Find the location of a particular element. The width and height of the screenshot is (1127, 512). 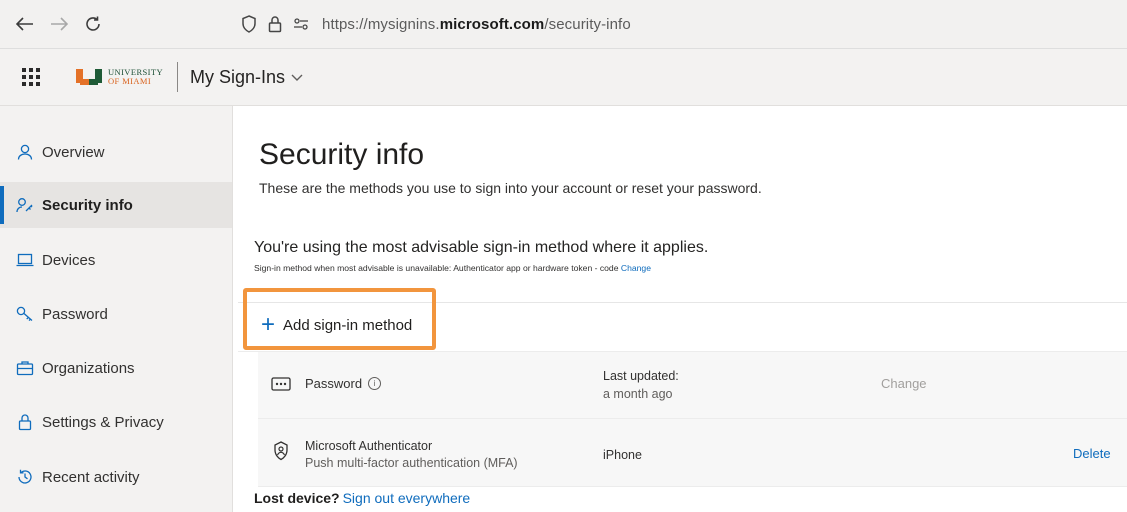

device-name: iPhone is located at coordinates (622, 455).